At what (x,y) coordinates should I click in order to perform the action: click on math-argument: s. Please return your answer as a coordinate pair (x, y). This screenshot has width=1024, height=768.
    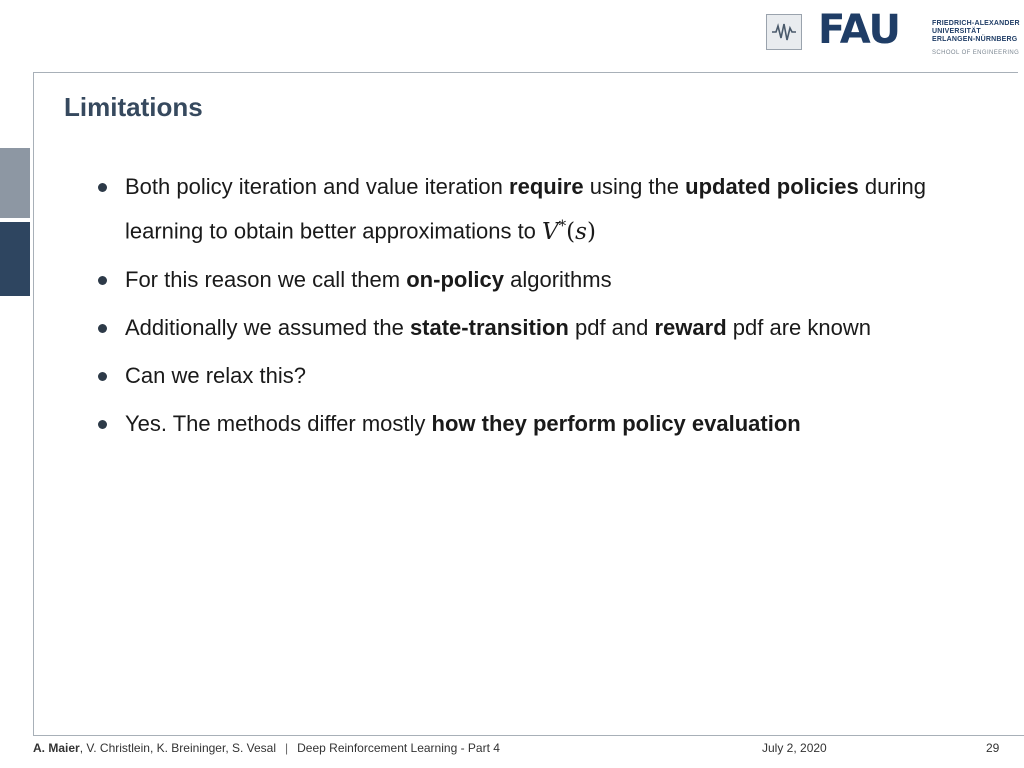
    Looking at the image, I should click on (581, 231).